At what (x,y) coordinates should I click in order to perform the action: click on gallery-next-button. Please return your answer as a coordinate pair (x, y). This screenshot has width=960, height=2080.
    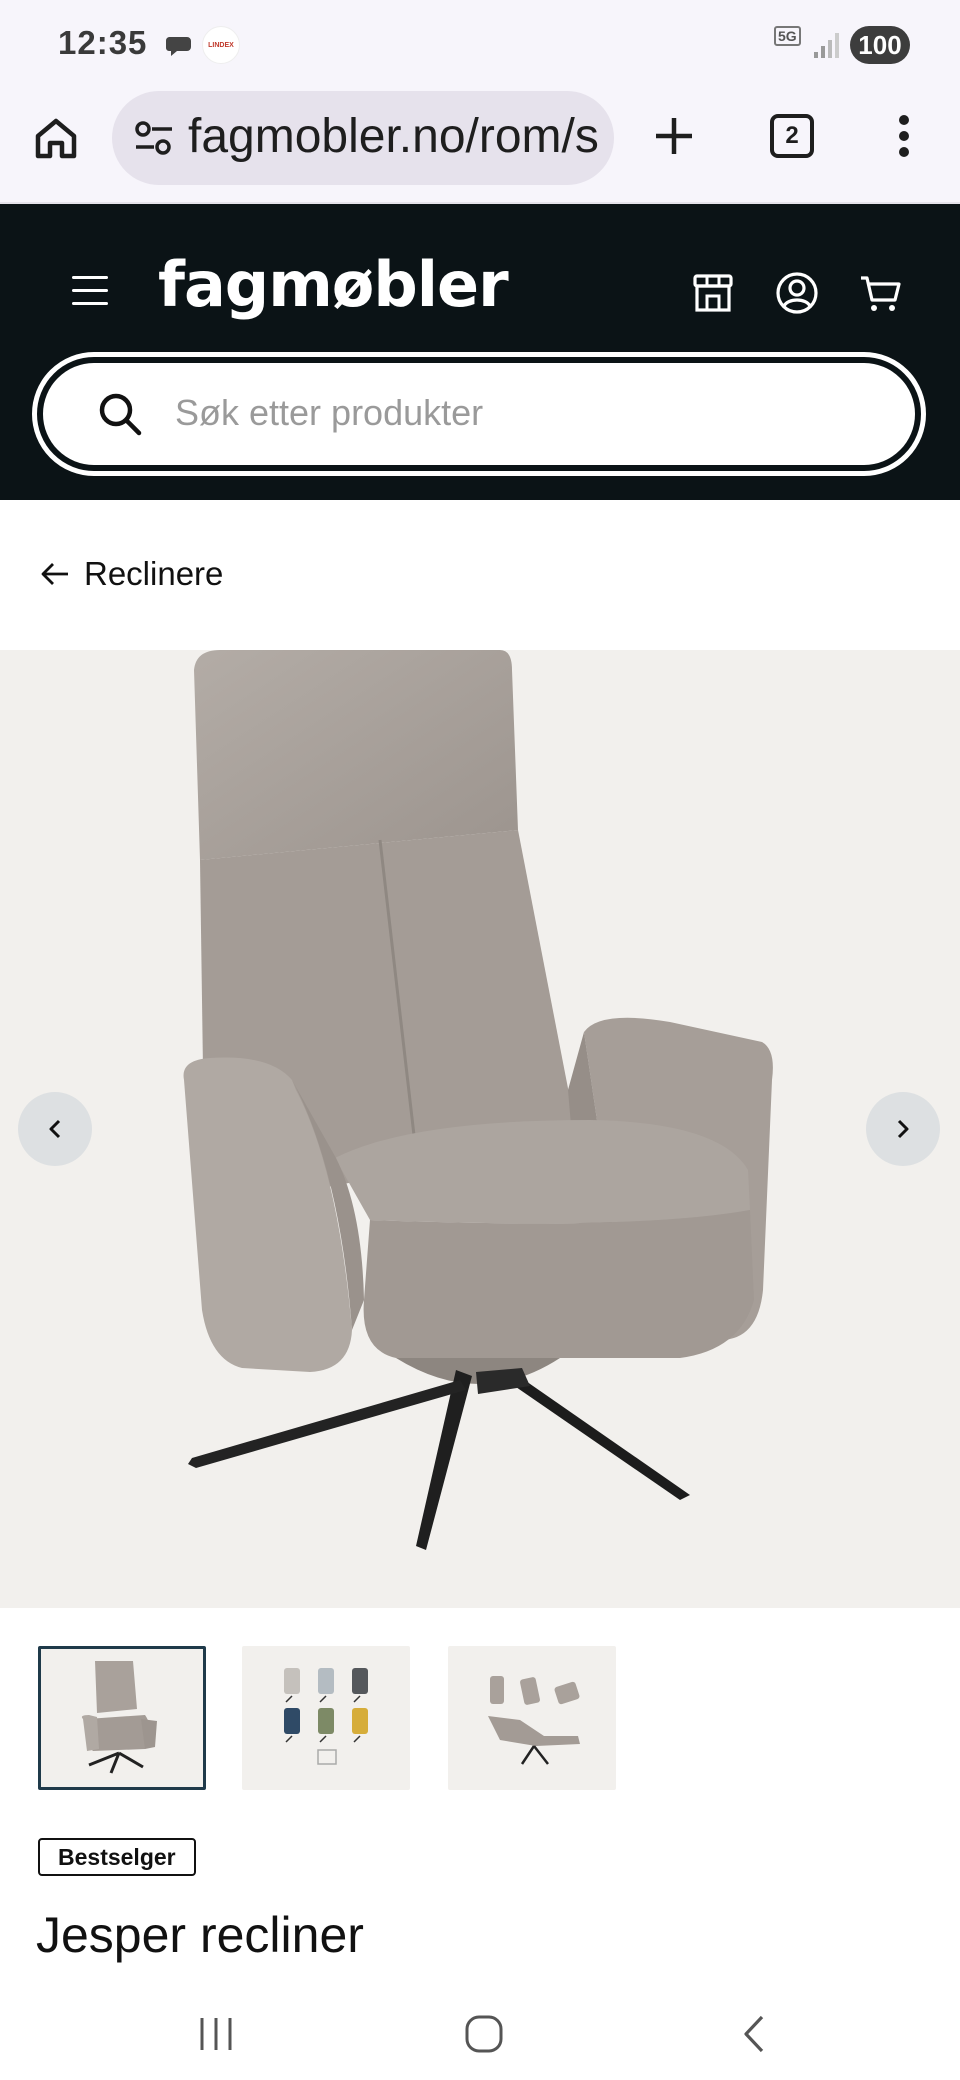
    Looking at the image, I should click on (903, 1129).